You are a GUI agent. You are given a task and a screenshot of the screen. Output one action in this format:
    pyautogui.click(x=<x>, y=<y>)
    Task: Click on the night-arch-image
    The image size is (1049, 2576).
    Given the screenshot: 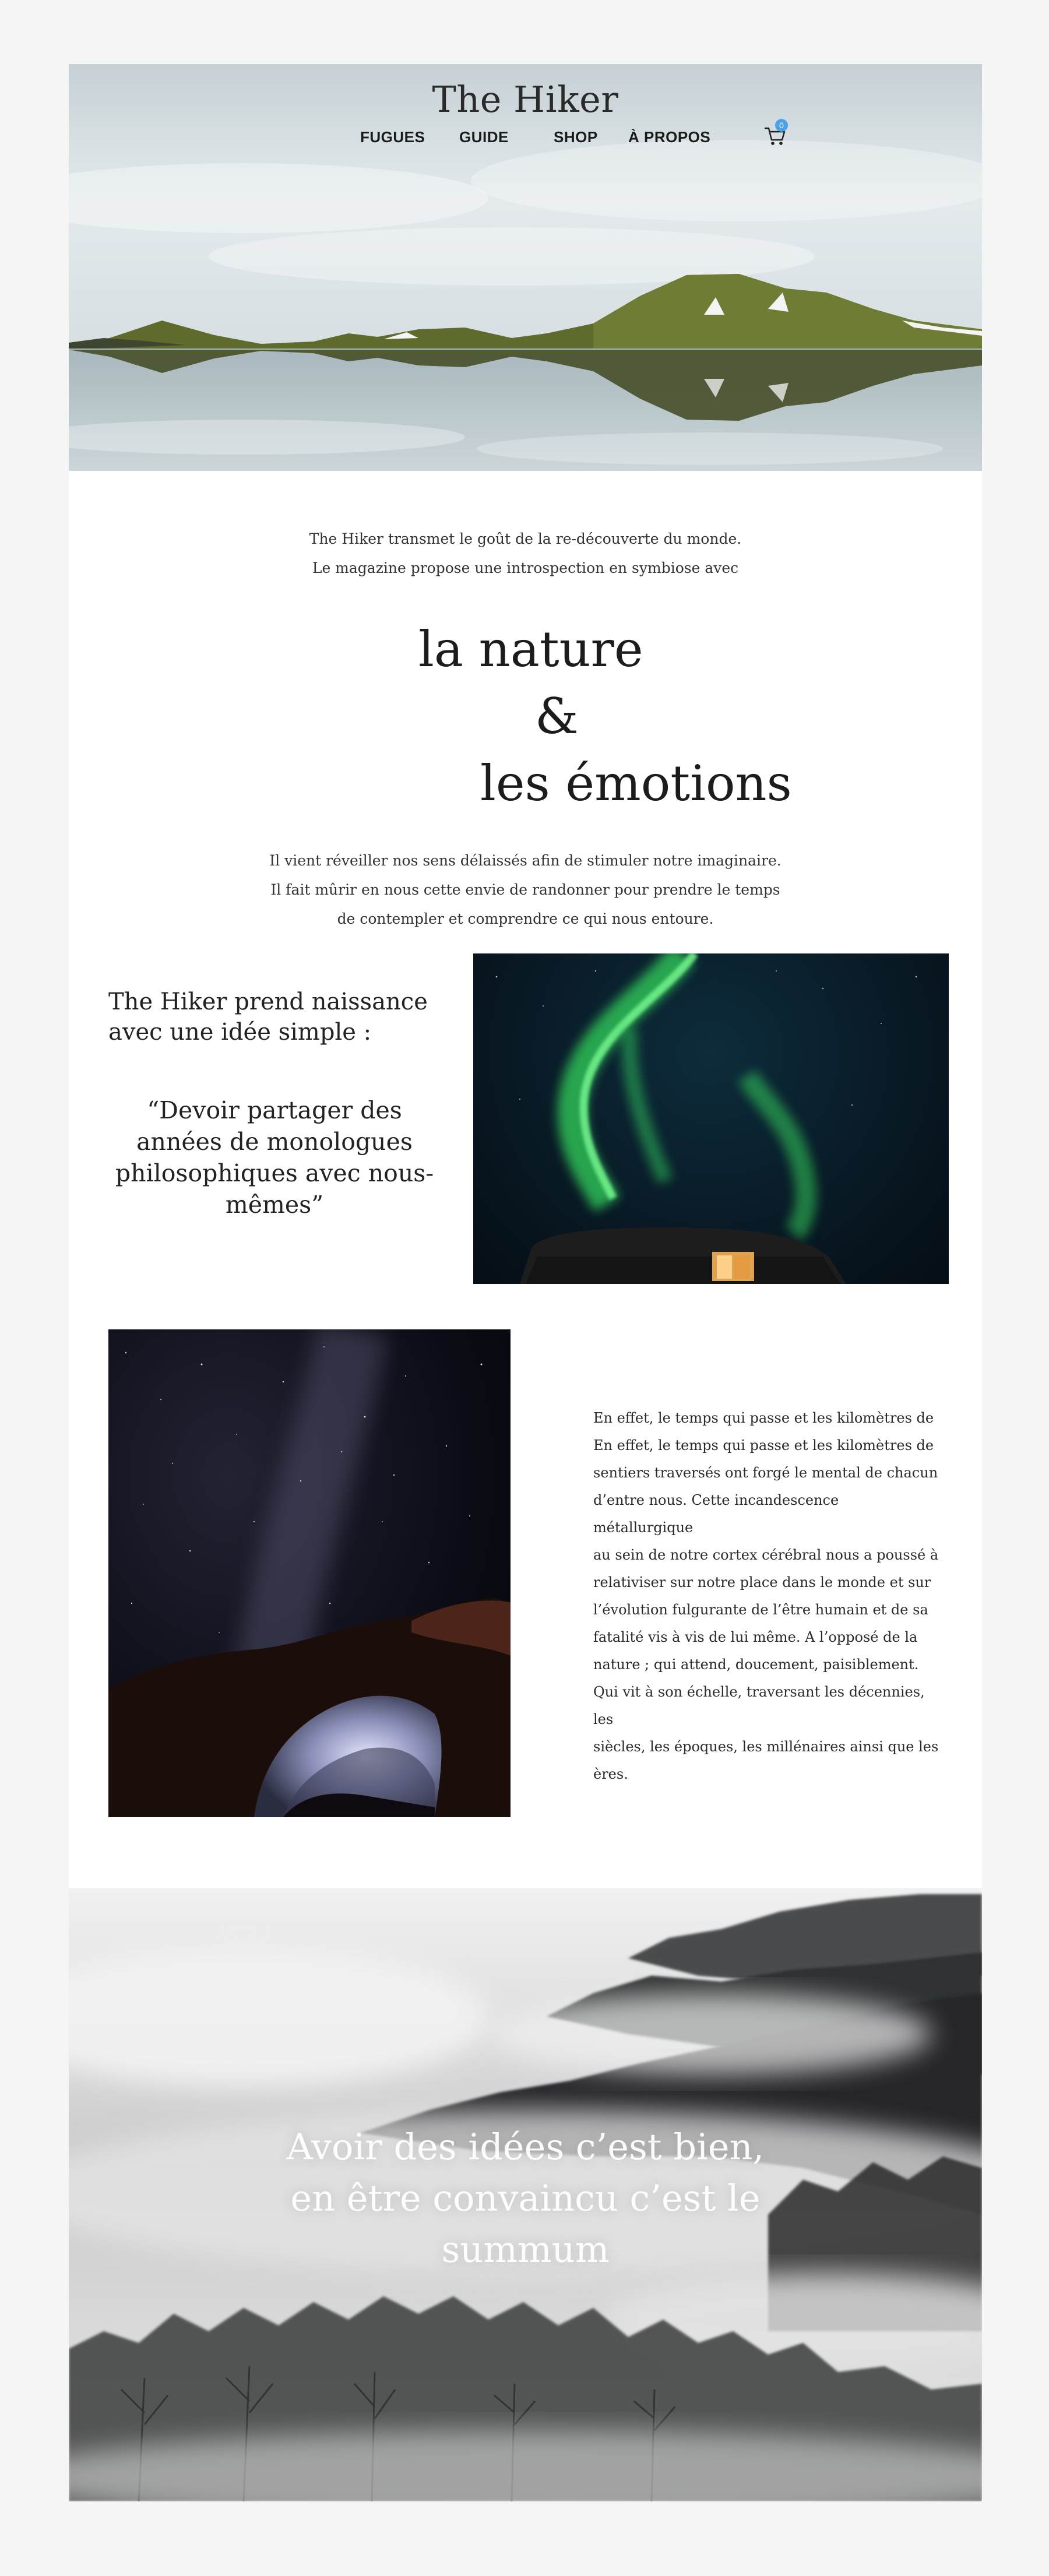 What is the action you would take?
    pyautogui.click(x=309, y=1573)
    